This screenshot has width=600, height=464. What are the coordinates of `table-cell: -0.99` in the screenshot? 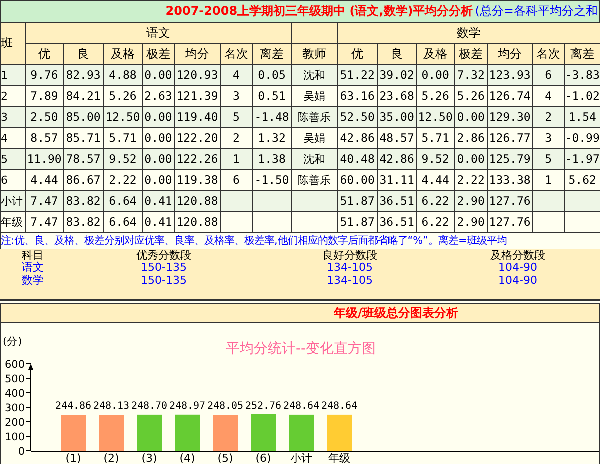 It's located at (582, 138).